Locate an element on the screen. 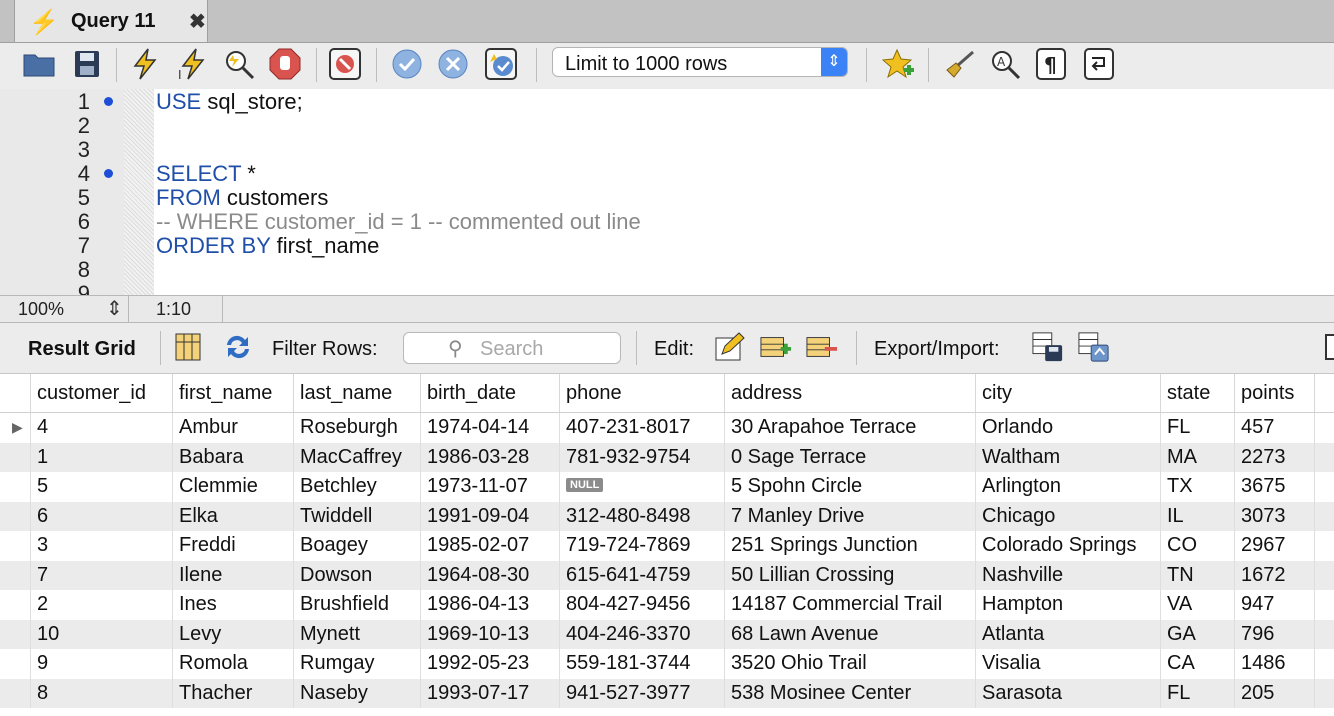 This screenshot has height=716, width=1334. cell-customer-id: 7 is located at coordinates (101, 575).